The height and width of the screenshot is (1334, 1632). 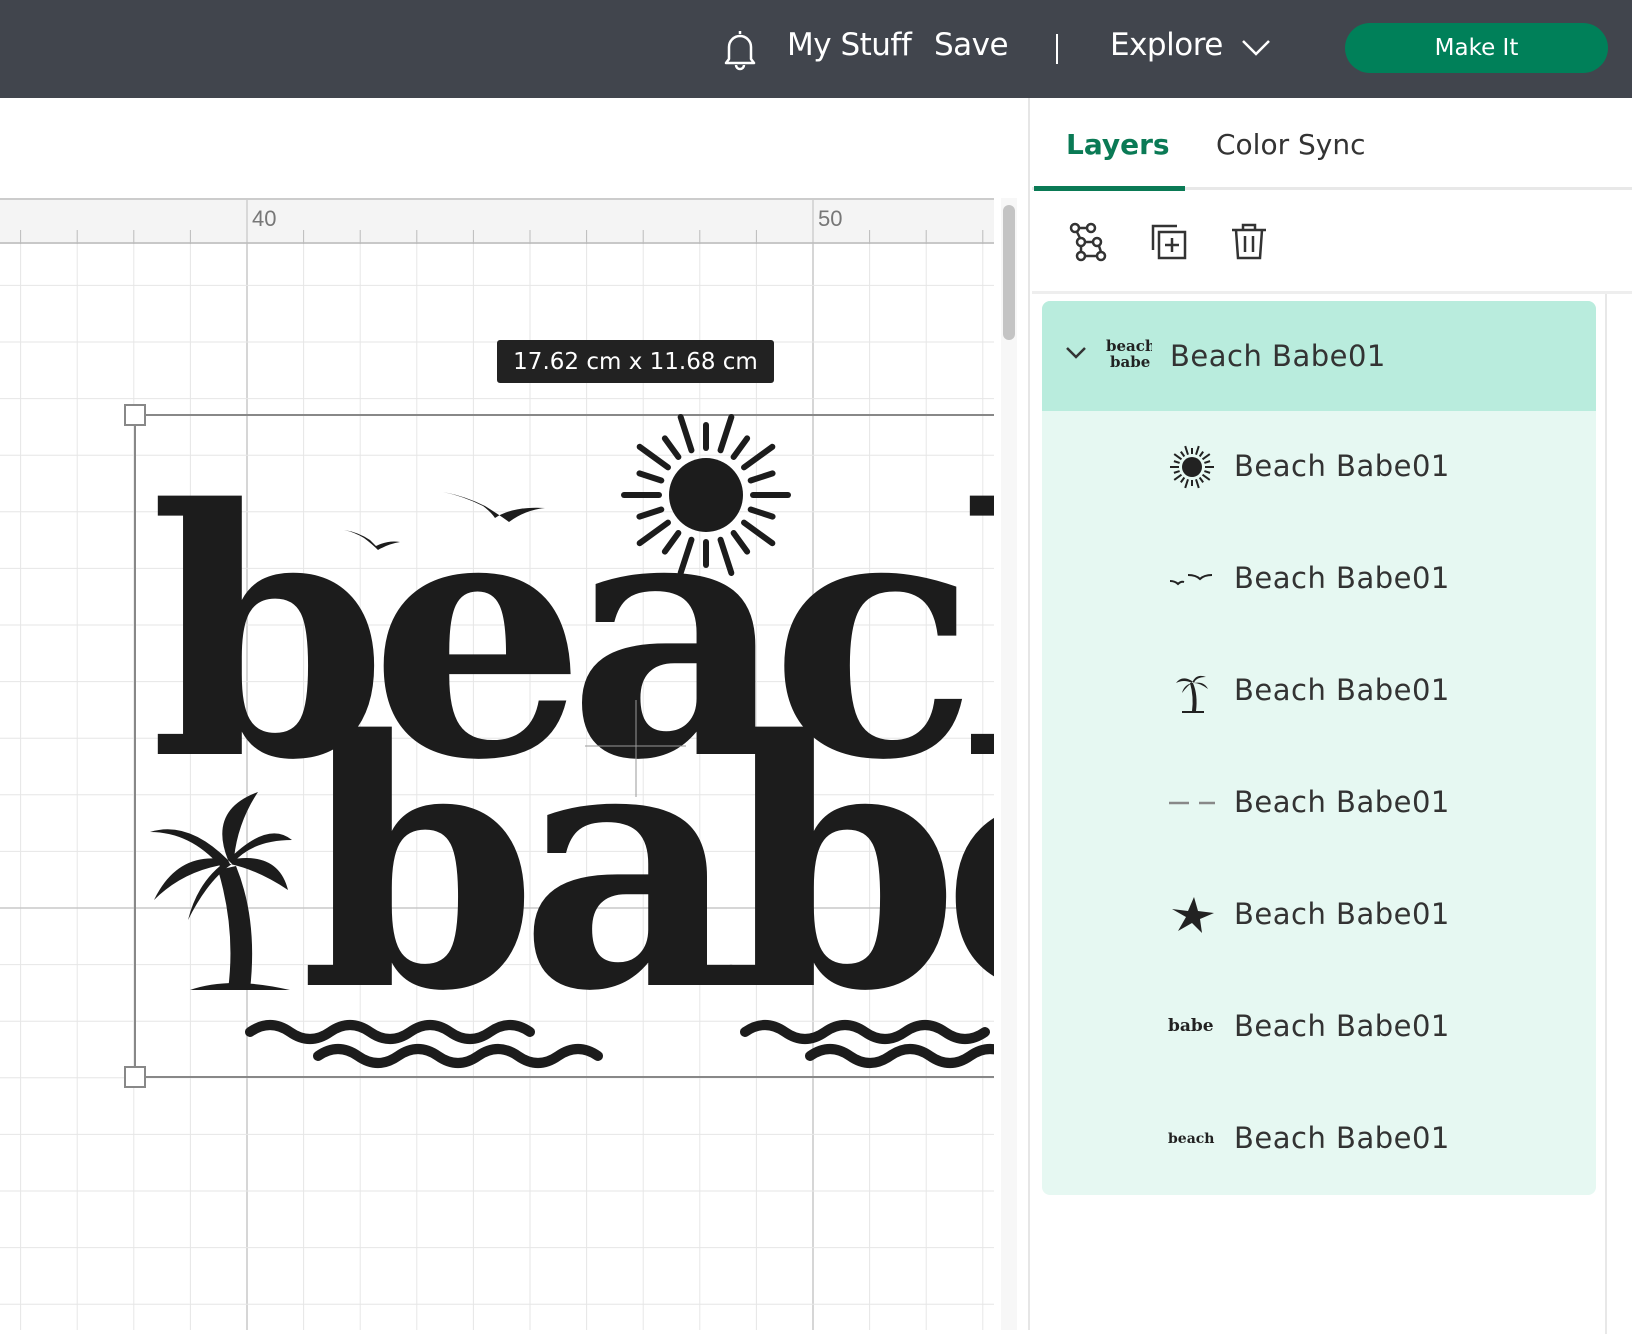 What do you see at coordinates (1057, 49) in the screenshot?
I see `header-divider` at bounding box center [1057, 49].